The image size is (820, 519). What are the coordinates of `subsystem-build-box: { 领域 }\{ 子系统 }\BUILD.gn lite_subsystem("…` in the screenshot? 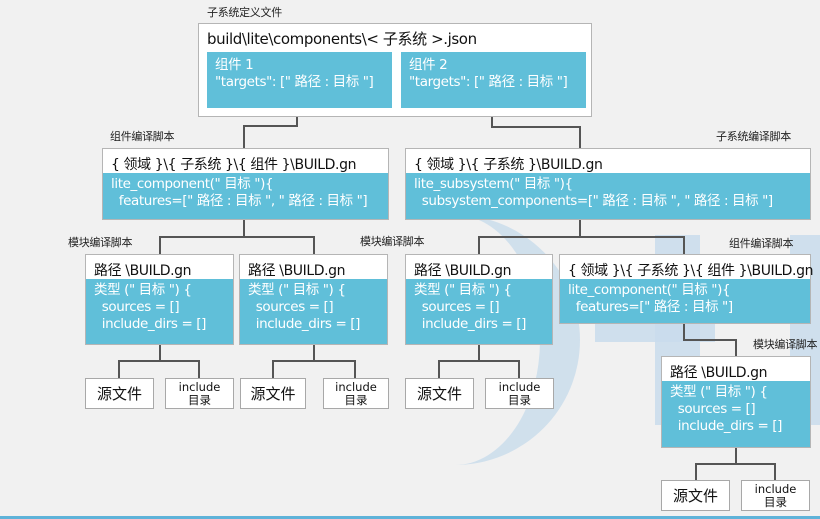 It's located at (608, 184).